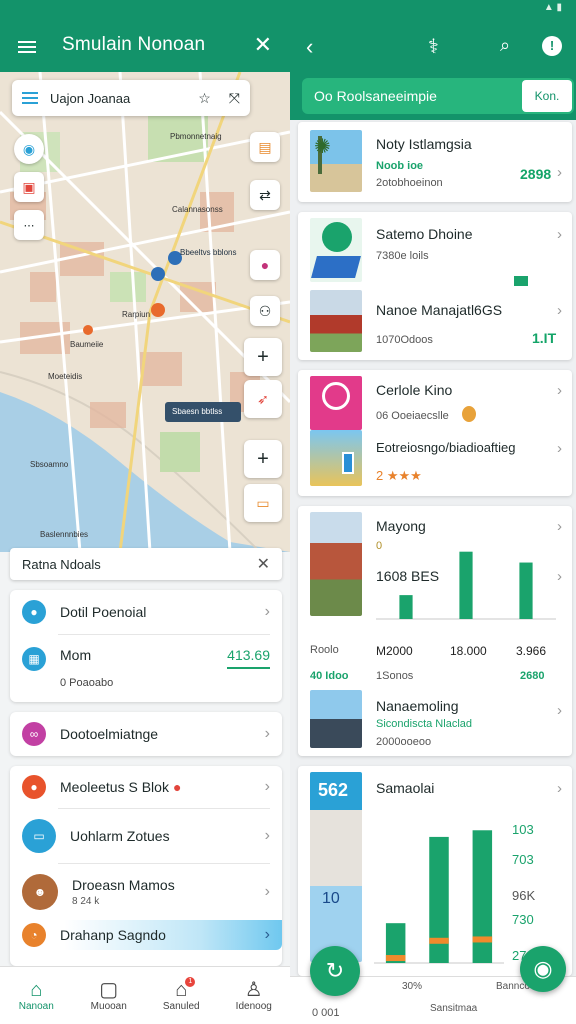 Image resolution: width=576 pixels, height=1024 pixels. I want to click on hamburger-menu-icon, so click(27, 47).